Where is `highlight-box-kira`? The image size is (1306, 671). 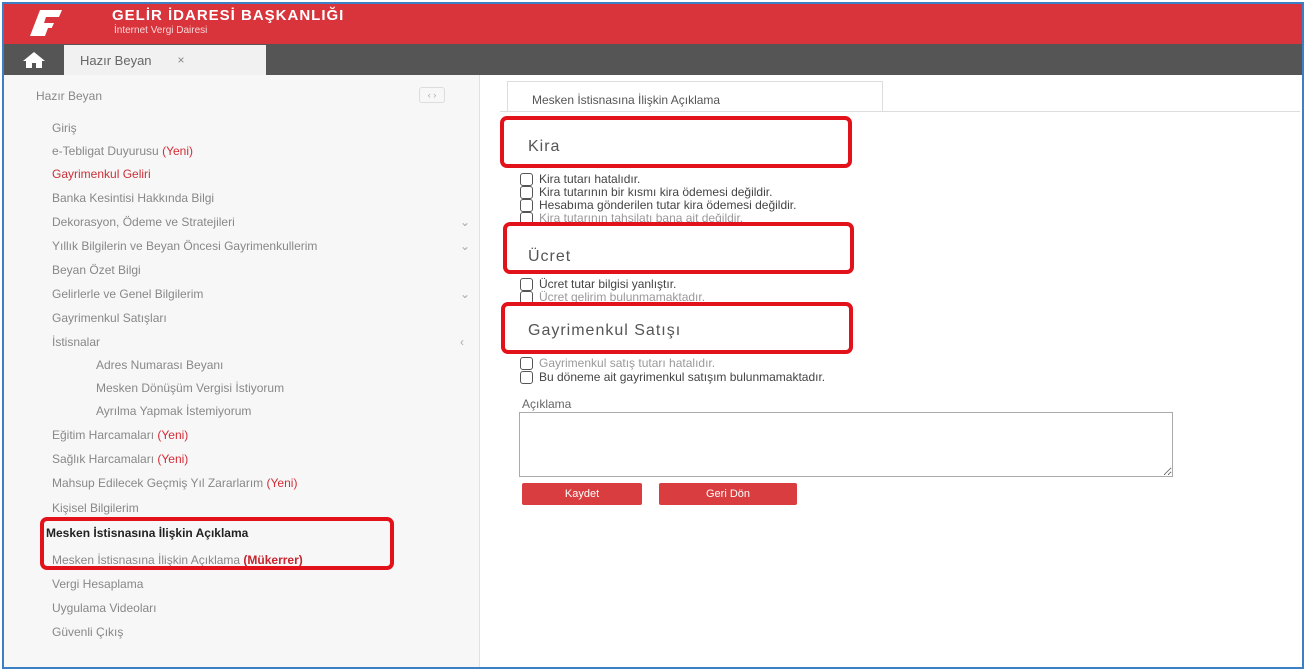
highlight-box-kira is located at coordinates (676, 142).